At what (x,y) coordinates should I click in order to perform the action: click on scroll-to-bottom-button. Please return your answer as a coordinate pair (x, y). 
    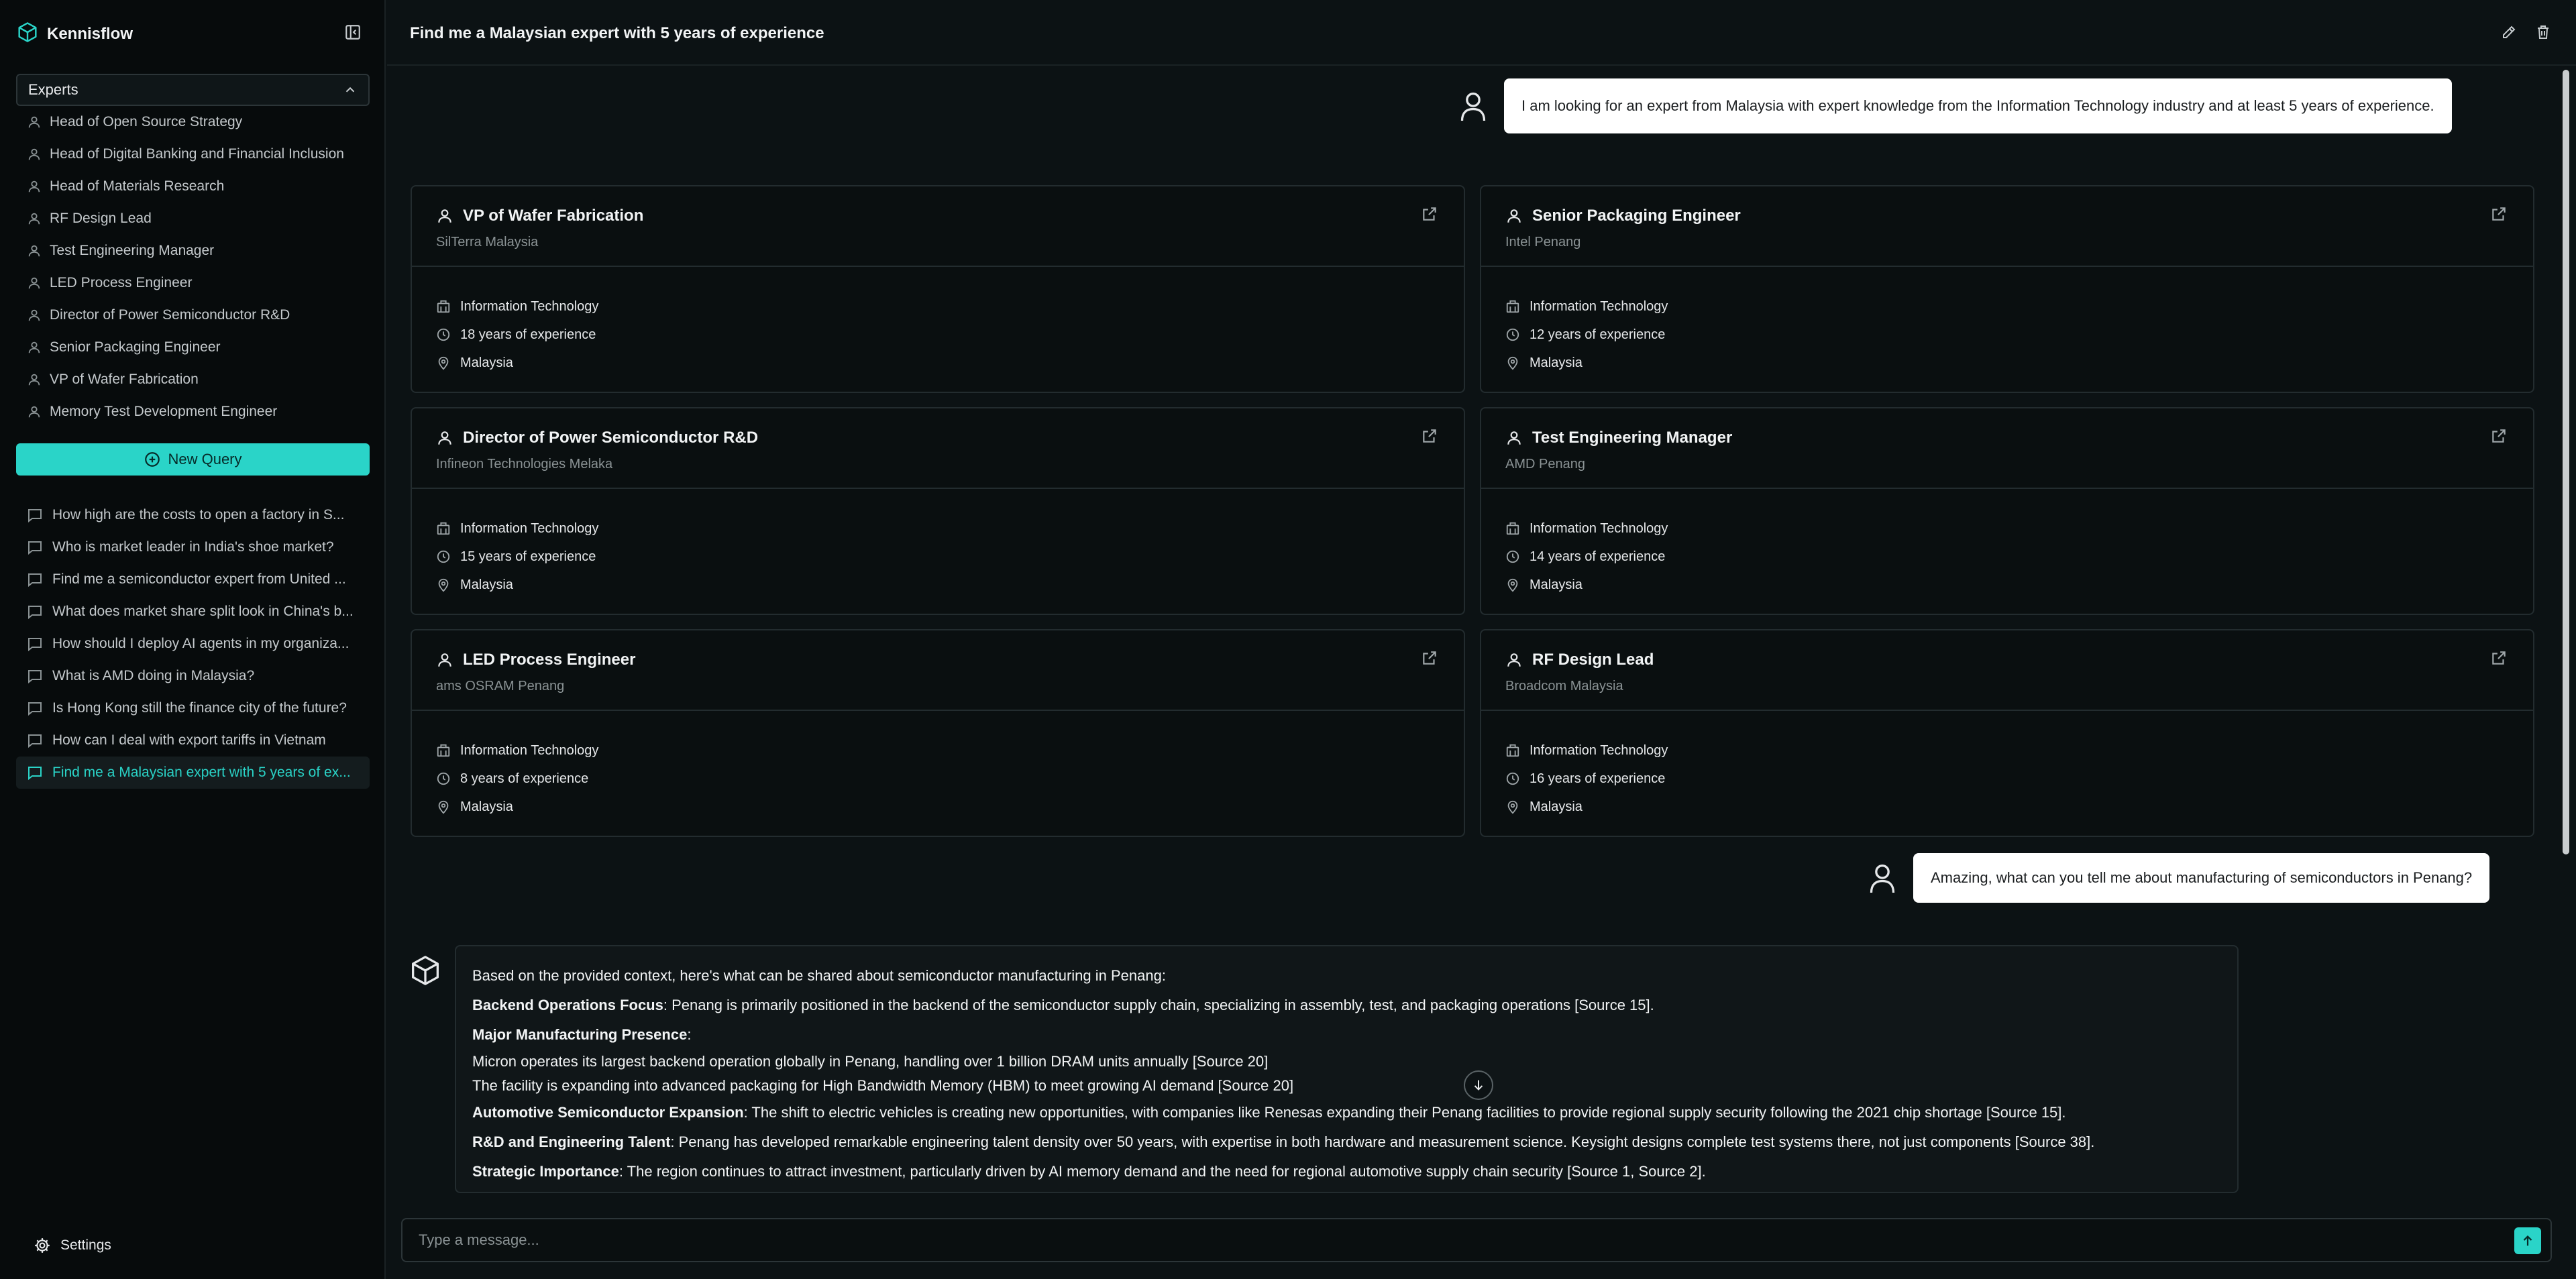
    Looking at the image, I should click on (1478, 1085).